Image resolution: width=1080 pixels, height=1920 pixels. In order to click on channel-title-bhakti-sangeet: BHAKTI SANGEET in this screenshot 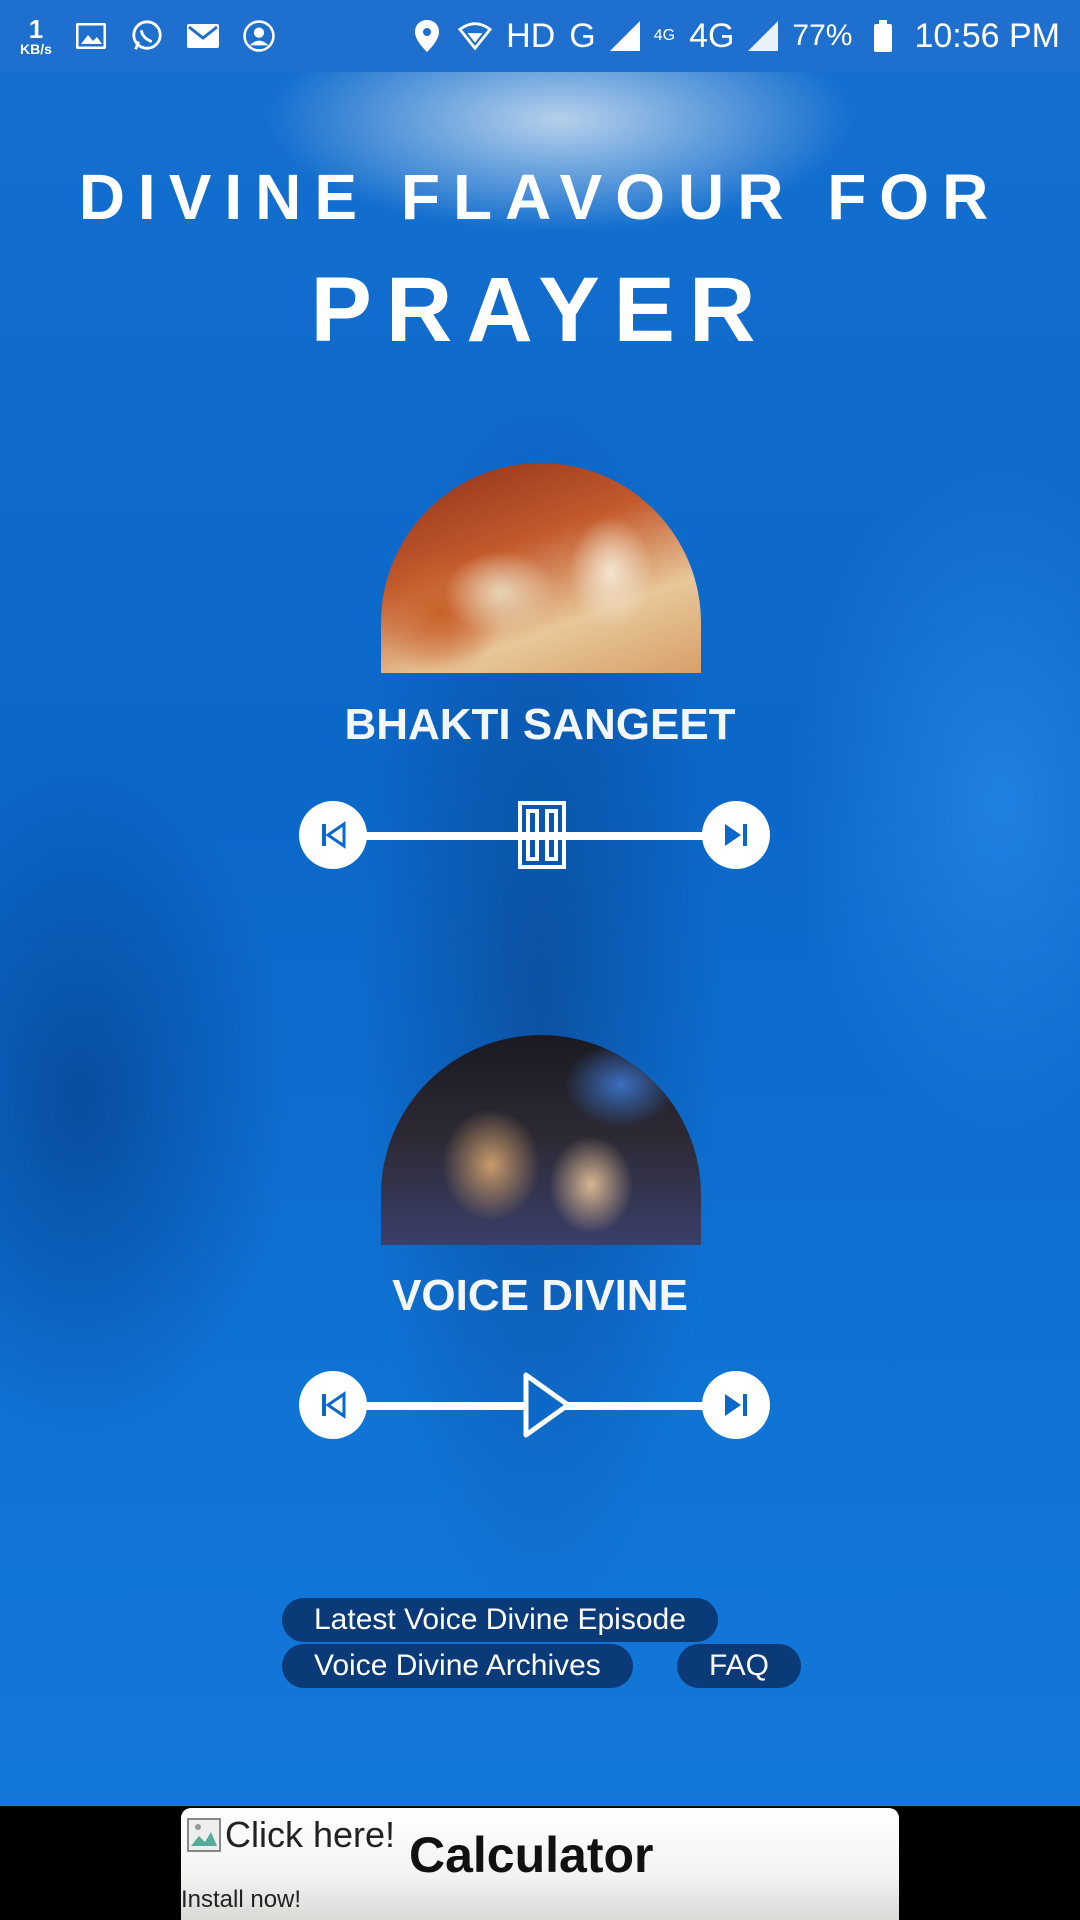, I will do `click(540, 724)`.